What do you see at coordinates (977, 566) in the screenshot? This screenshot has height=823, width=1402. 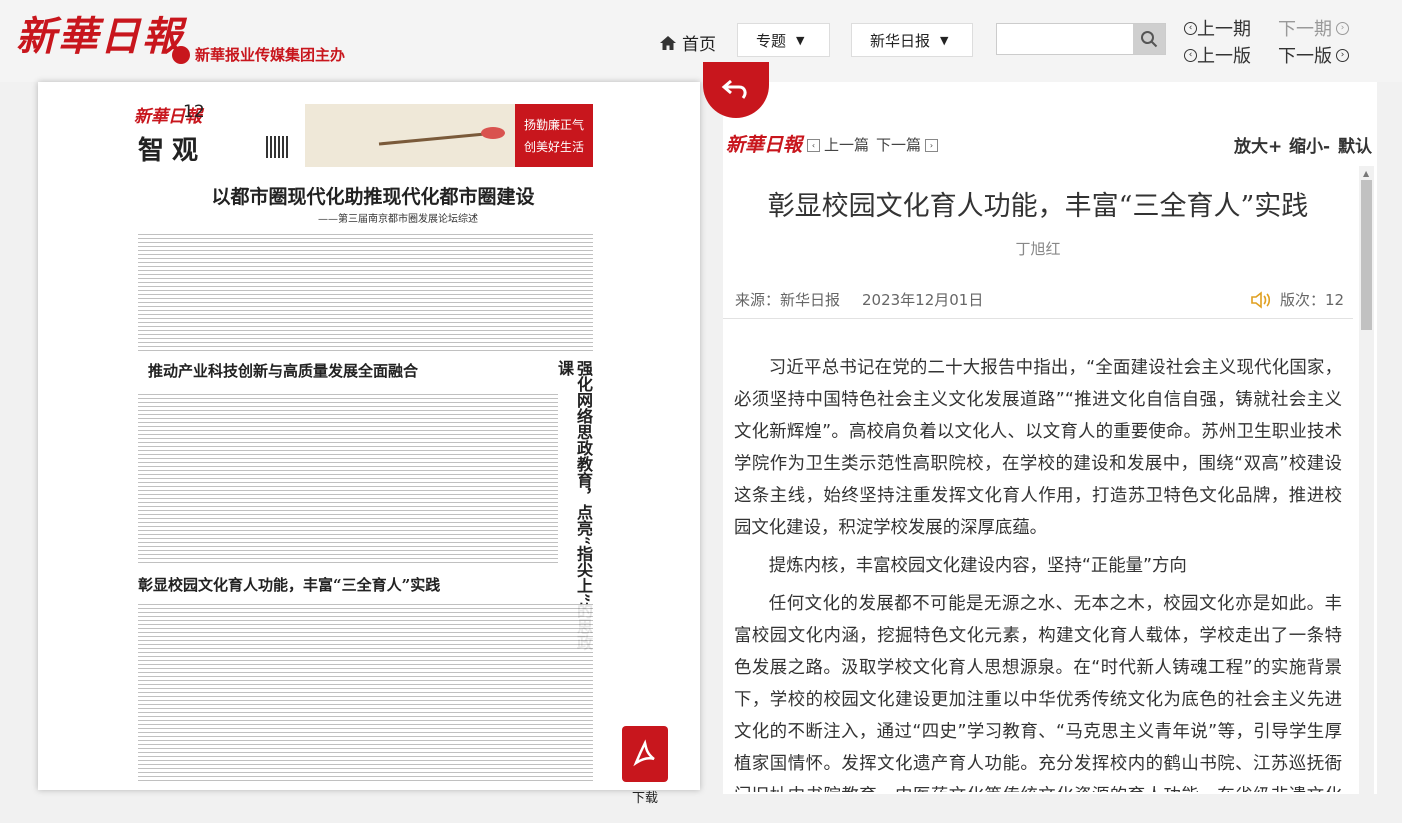 I see `article-subheading: 提炼内核，丰富校园文化建设内容，坚持“正能量”方向` at bounding box center [977, 566].